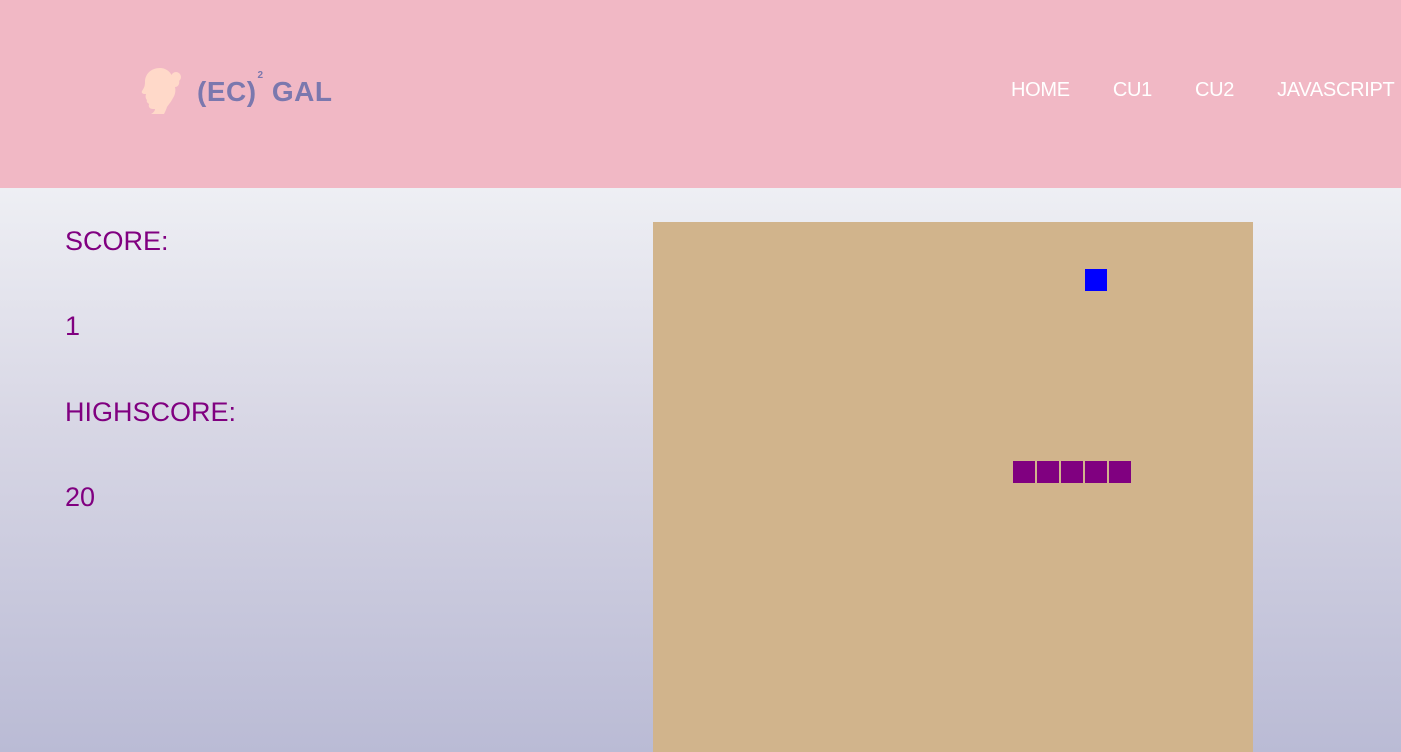 The width and height of the screenshot is (1401, 752). Describe the element at coordinates (1214, 90) in the screenshot. I see `nav-cu2-link: CU2` at that location.